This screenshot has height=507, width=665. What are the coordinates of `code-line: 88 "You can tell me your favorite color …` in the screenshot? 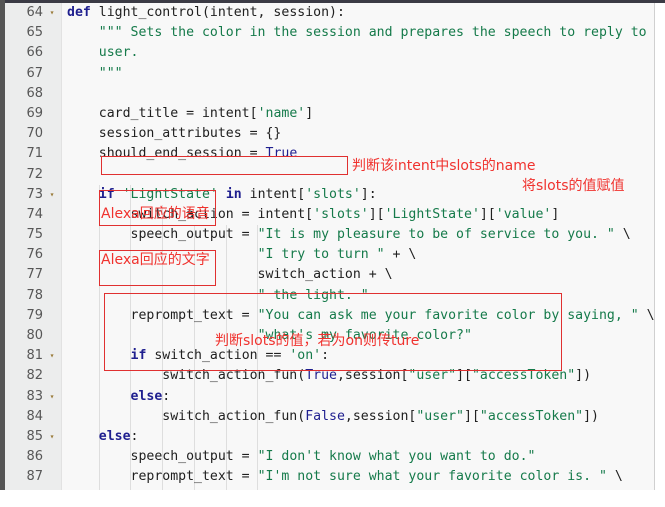 It's located at (330, 489).